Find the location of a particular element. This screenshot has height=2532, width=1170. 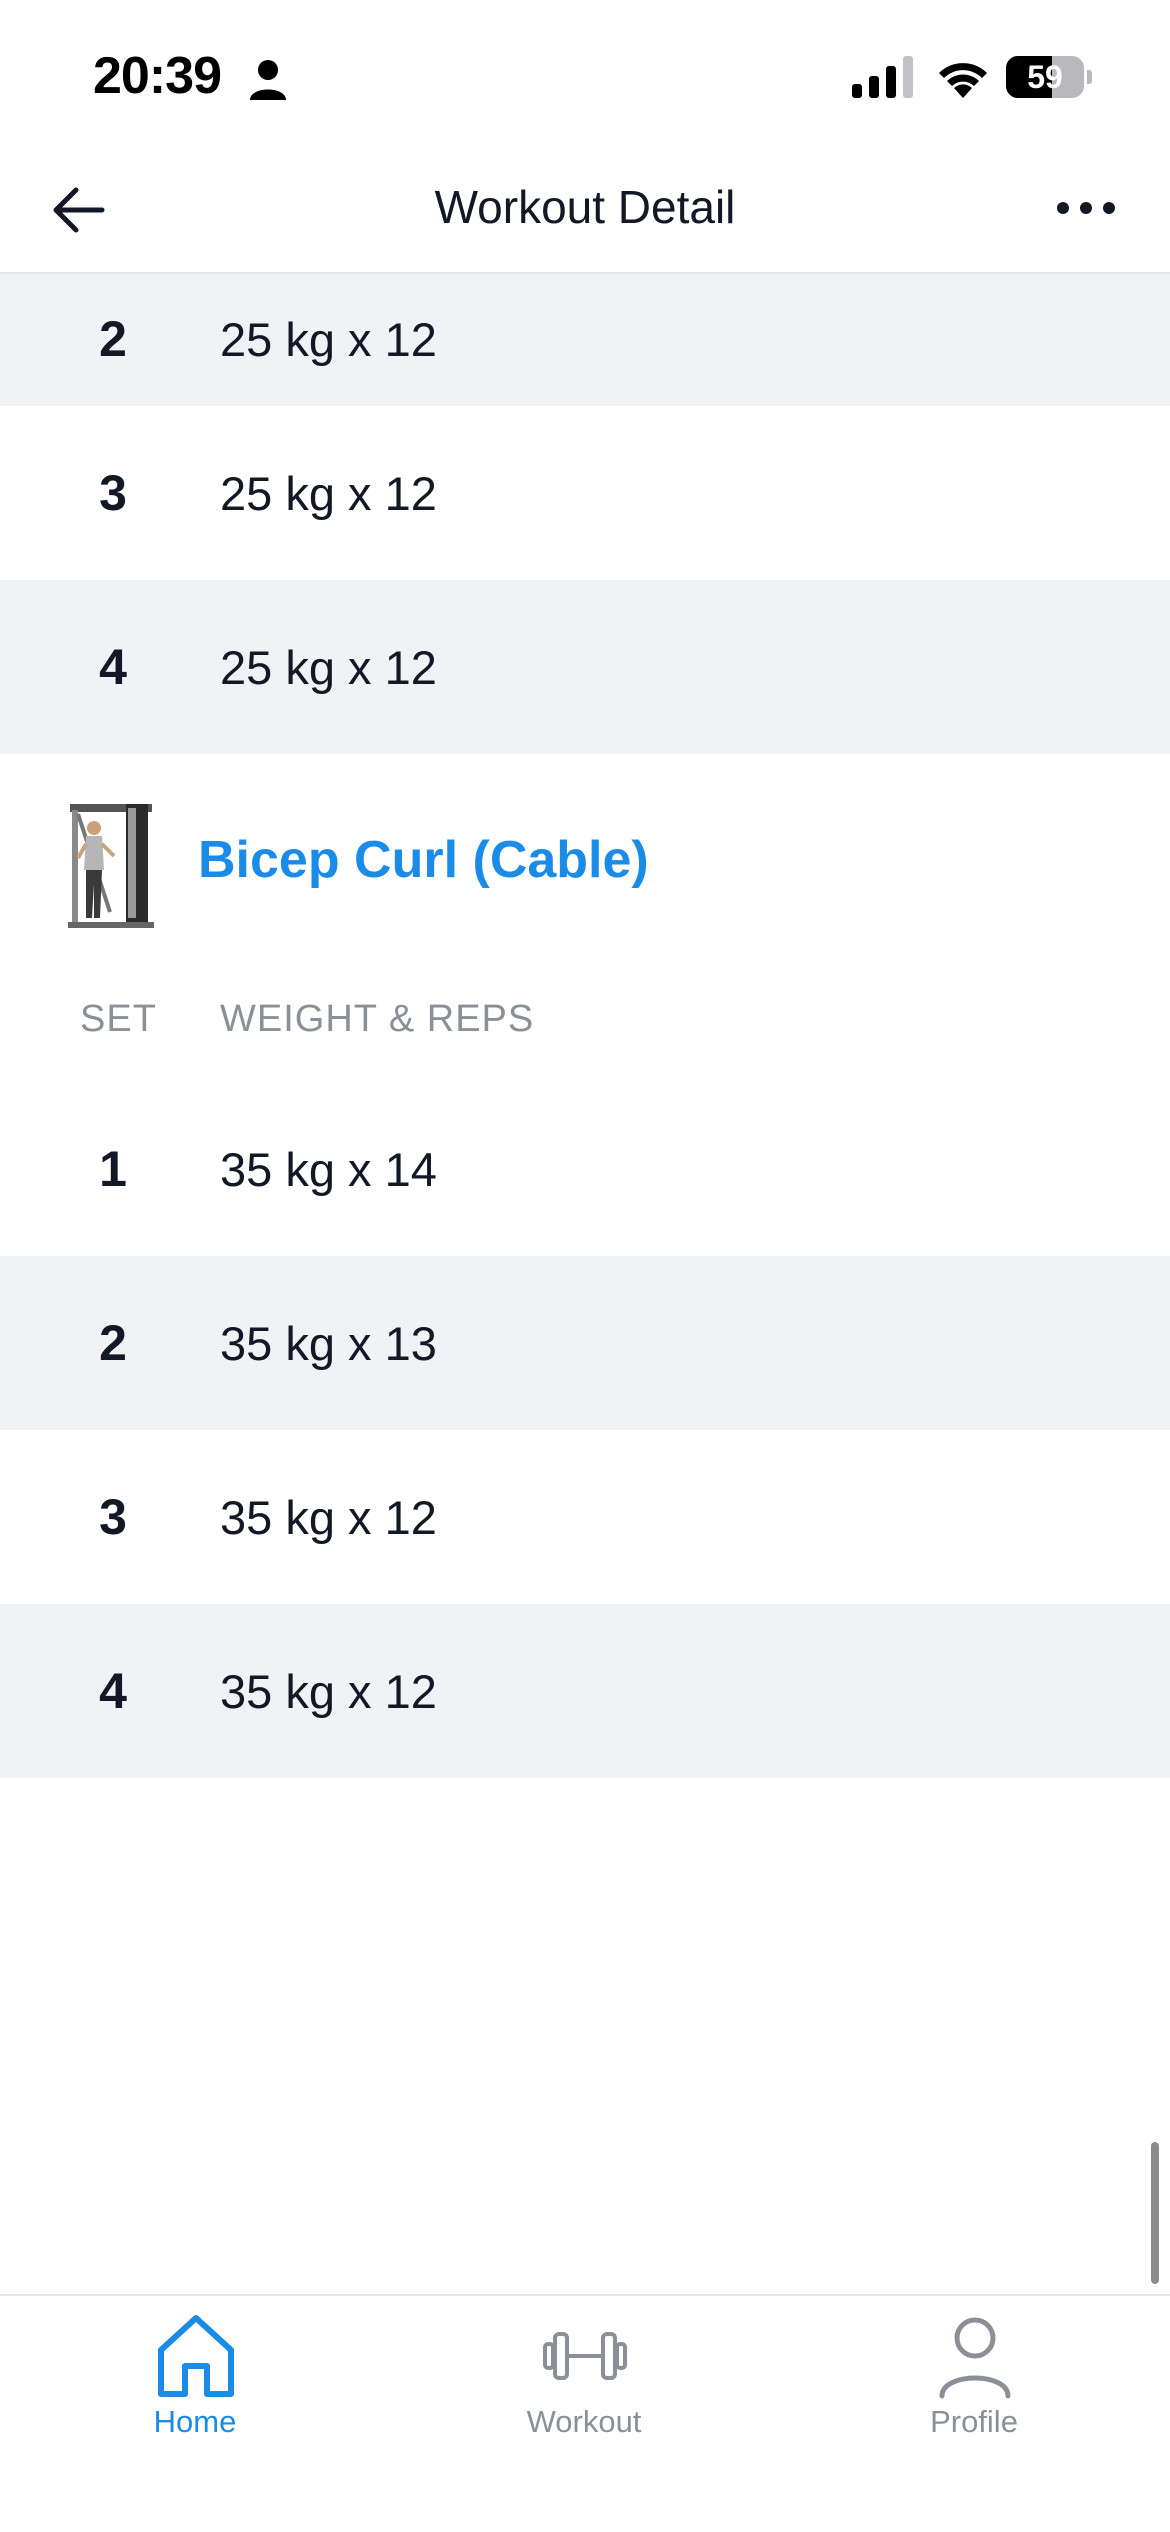

scrollbar is located at coordinates (1155, 2213).